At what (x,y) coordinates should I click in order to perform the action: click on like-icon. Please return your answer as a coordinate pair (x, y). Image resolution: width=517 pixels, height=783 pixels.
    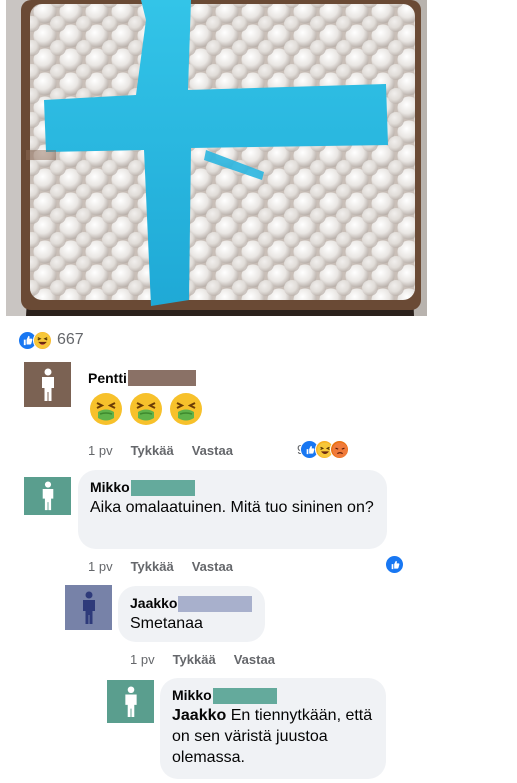
    Looking at the image, I should click on (394, 564).